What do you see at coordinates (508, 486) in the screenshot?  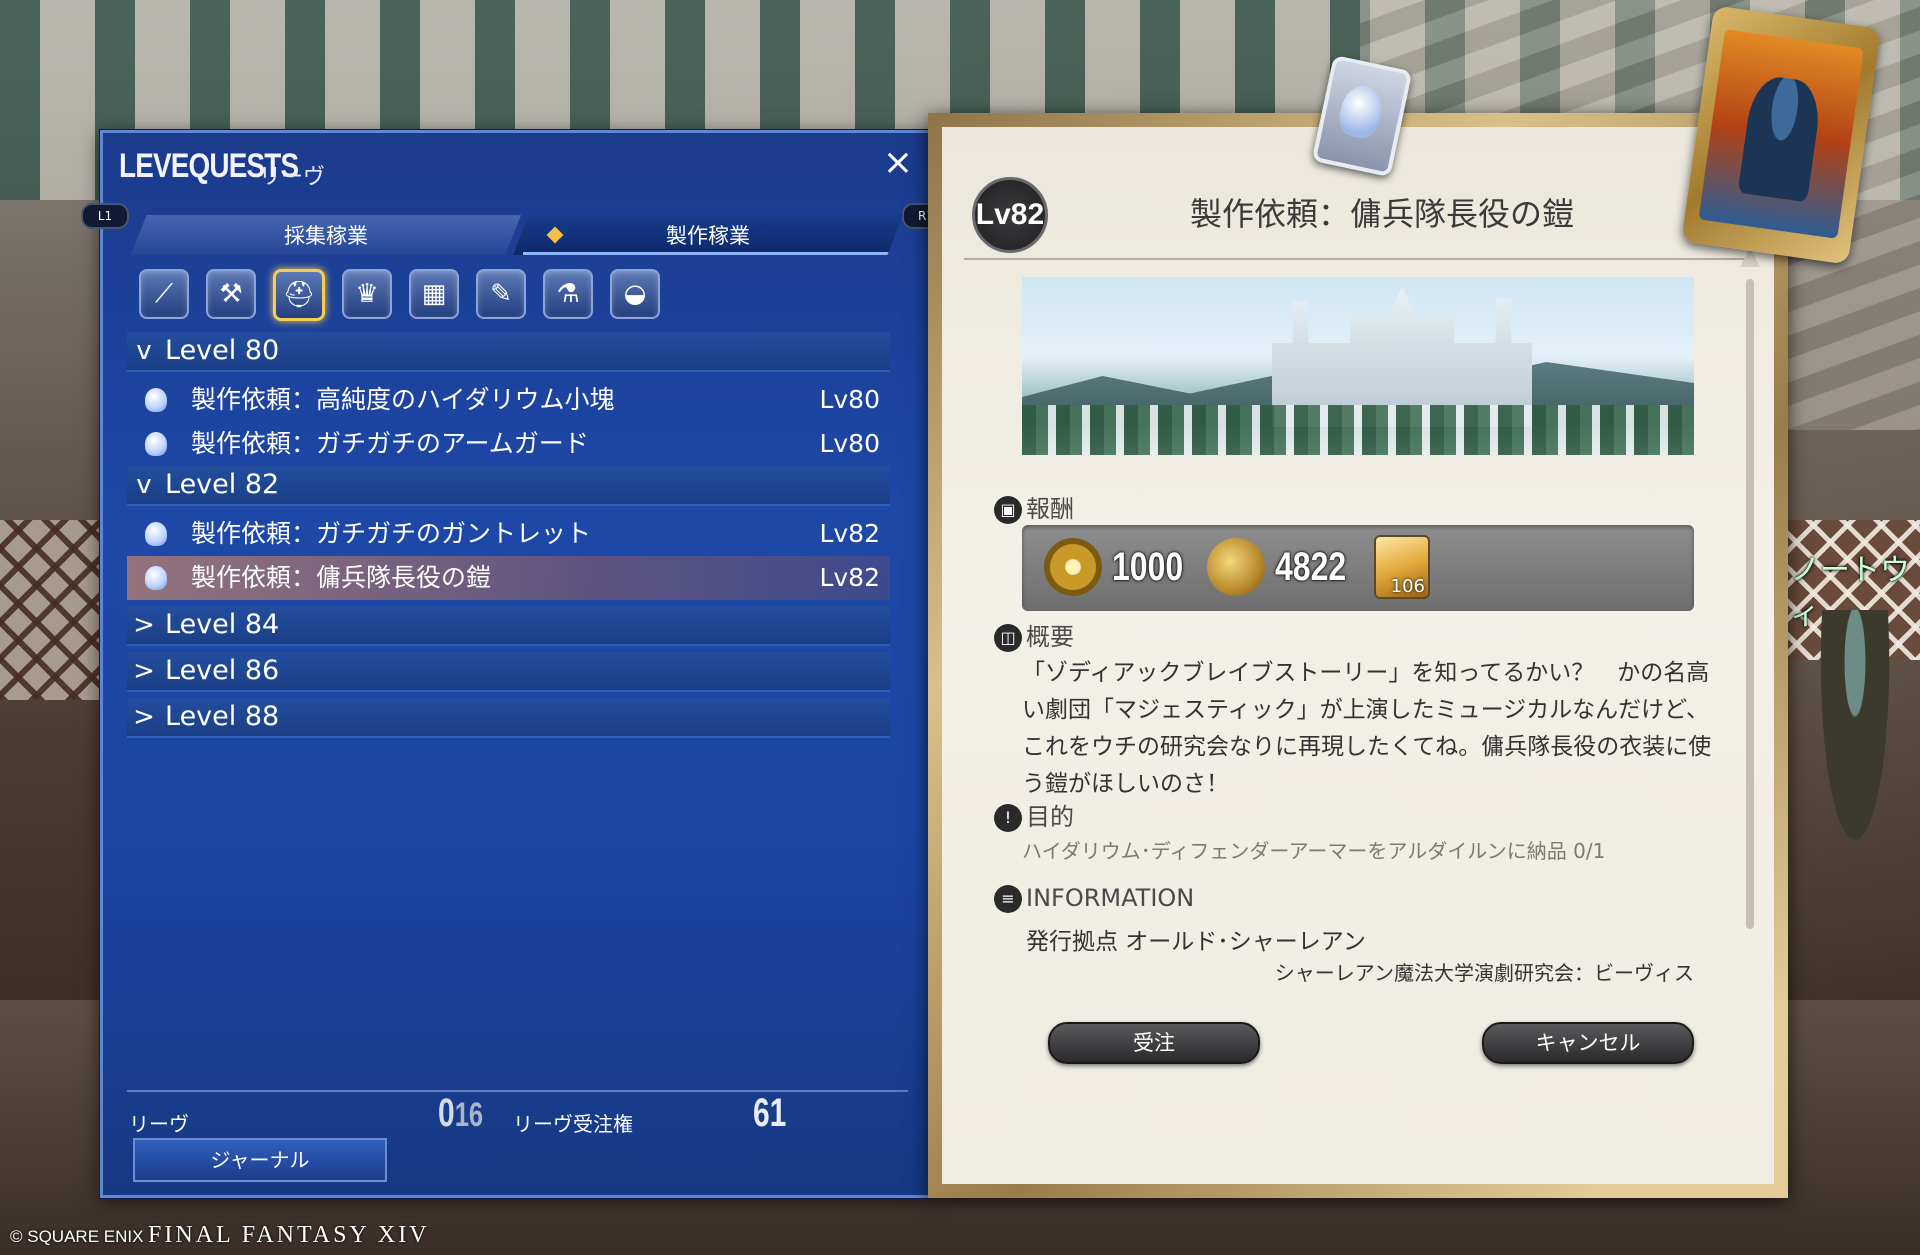 I see `level-group-82: v Level 82` at bounding box center [508, 486].